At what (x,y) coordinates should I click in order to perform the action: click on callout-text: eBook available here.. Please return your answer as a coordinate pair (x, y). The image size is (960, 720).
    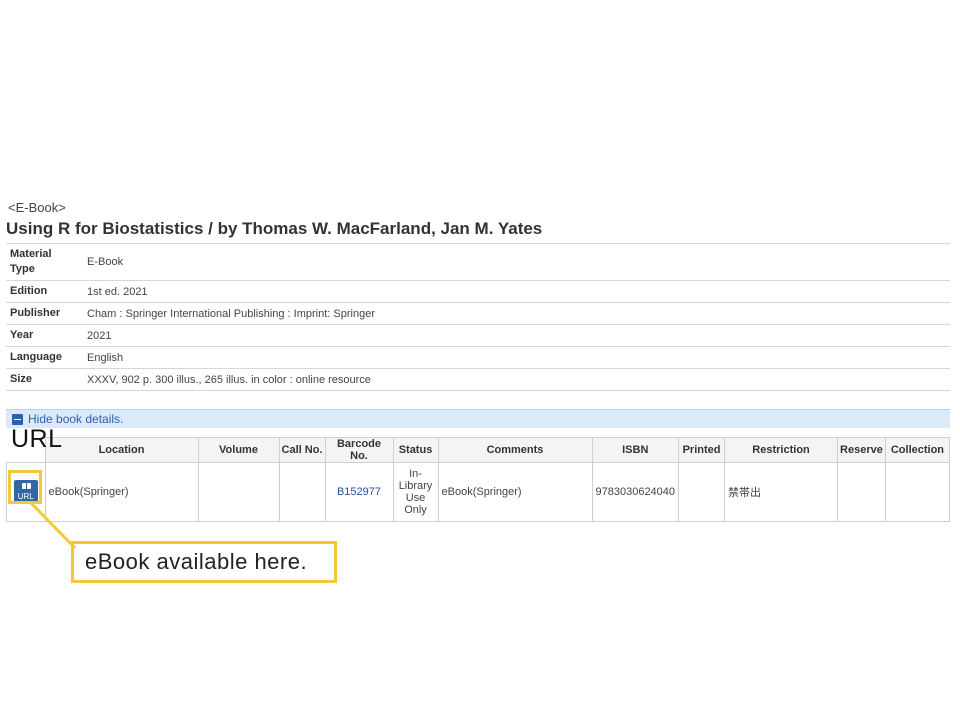
    Looking at the image, I should click on (196, 561).